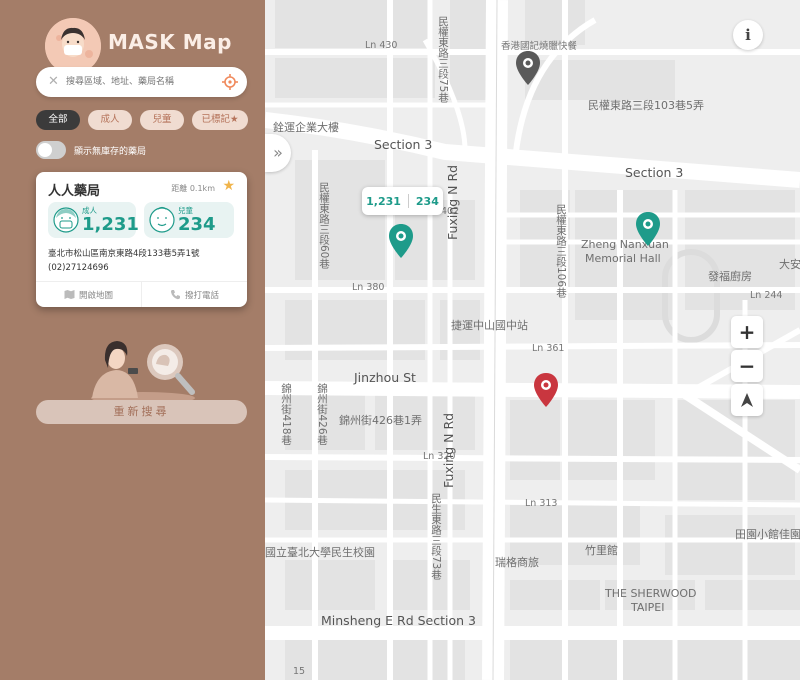 This screenshot has width=800, height=680. I want to click on map-label-tianyuan: 田園小館佳園, so click(767, 534).